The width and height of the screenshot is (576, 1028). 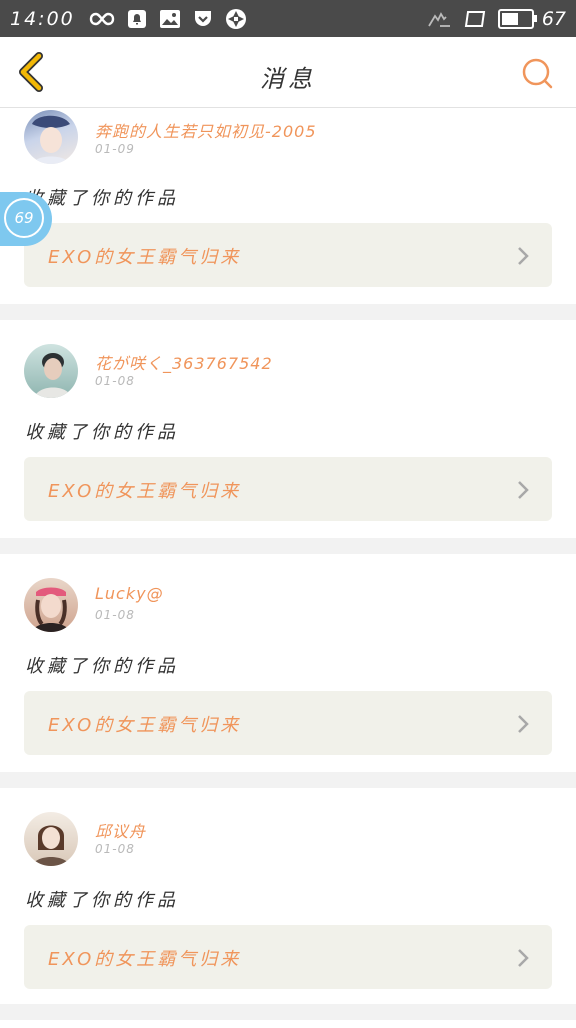 I want to click on list-item, so click(x=288, y=1024).